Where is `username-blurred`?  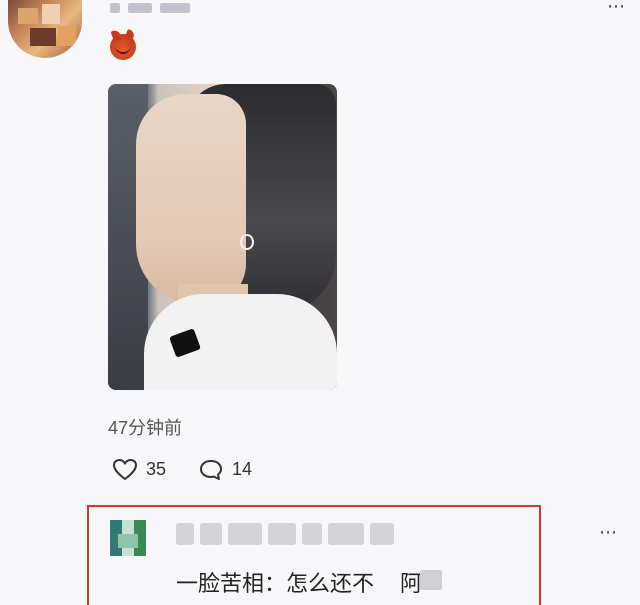
username-blurred is located at coordinates (163, 8).